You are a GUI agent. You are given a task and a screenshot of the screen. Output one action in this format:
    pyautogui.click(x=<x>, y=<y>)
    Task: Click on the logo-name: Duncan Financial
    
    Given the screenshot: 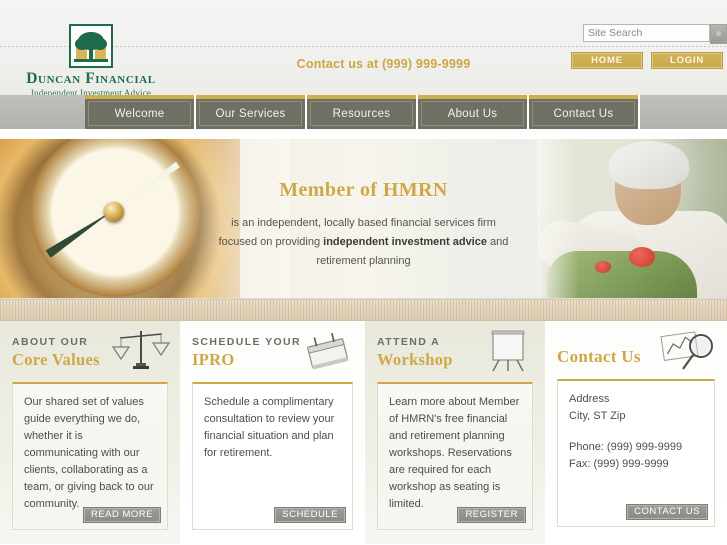 What is the action you would take?
    pyautogui.click(x=91, y=78)
    